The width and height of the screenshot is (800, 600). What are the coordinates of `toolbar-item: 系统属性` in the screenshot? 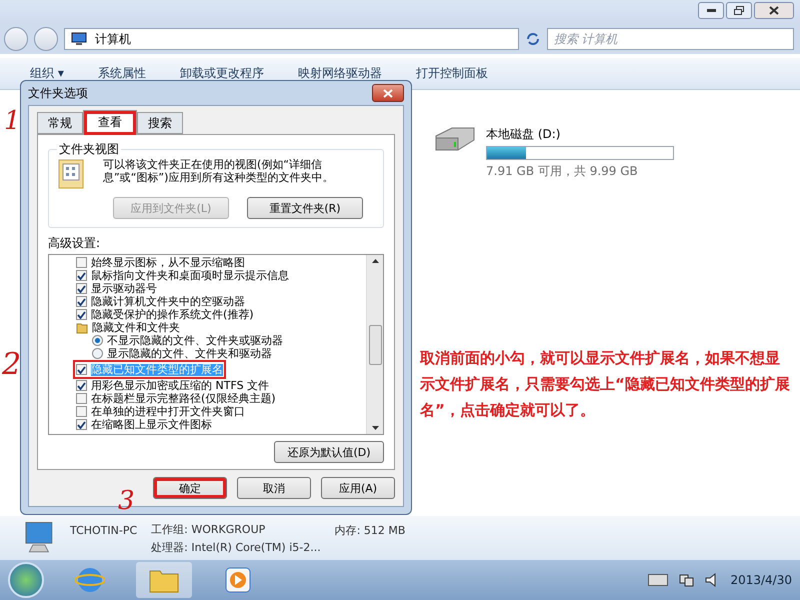 It's located at (122, 73).